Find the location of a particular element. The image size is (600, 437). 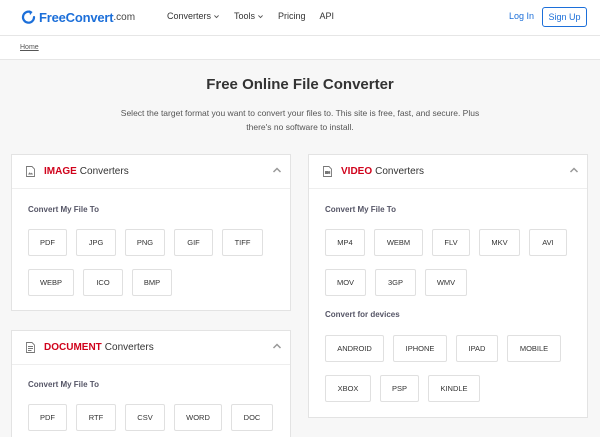

nav-tools-label: Tools is located at coordinates (245, 16).